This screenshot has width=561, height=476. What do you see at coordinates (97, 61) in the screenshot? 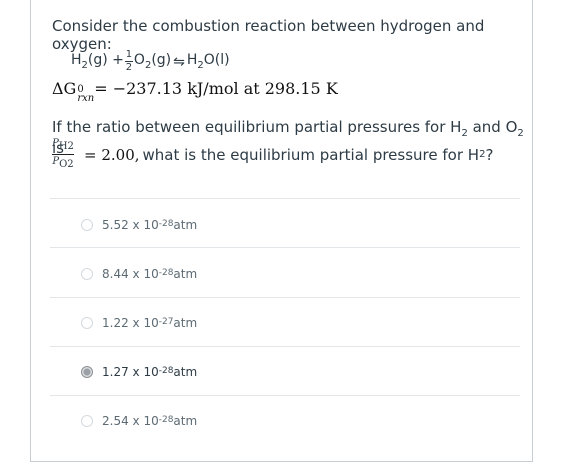
I see `reactant-h2: H2(g) +` at bounding box center [97, 61].